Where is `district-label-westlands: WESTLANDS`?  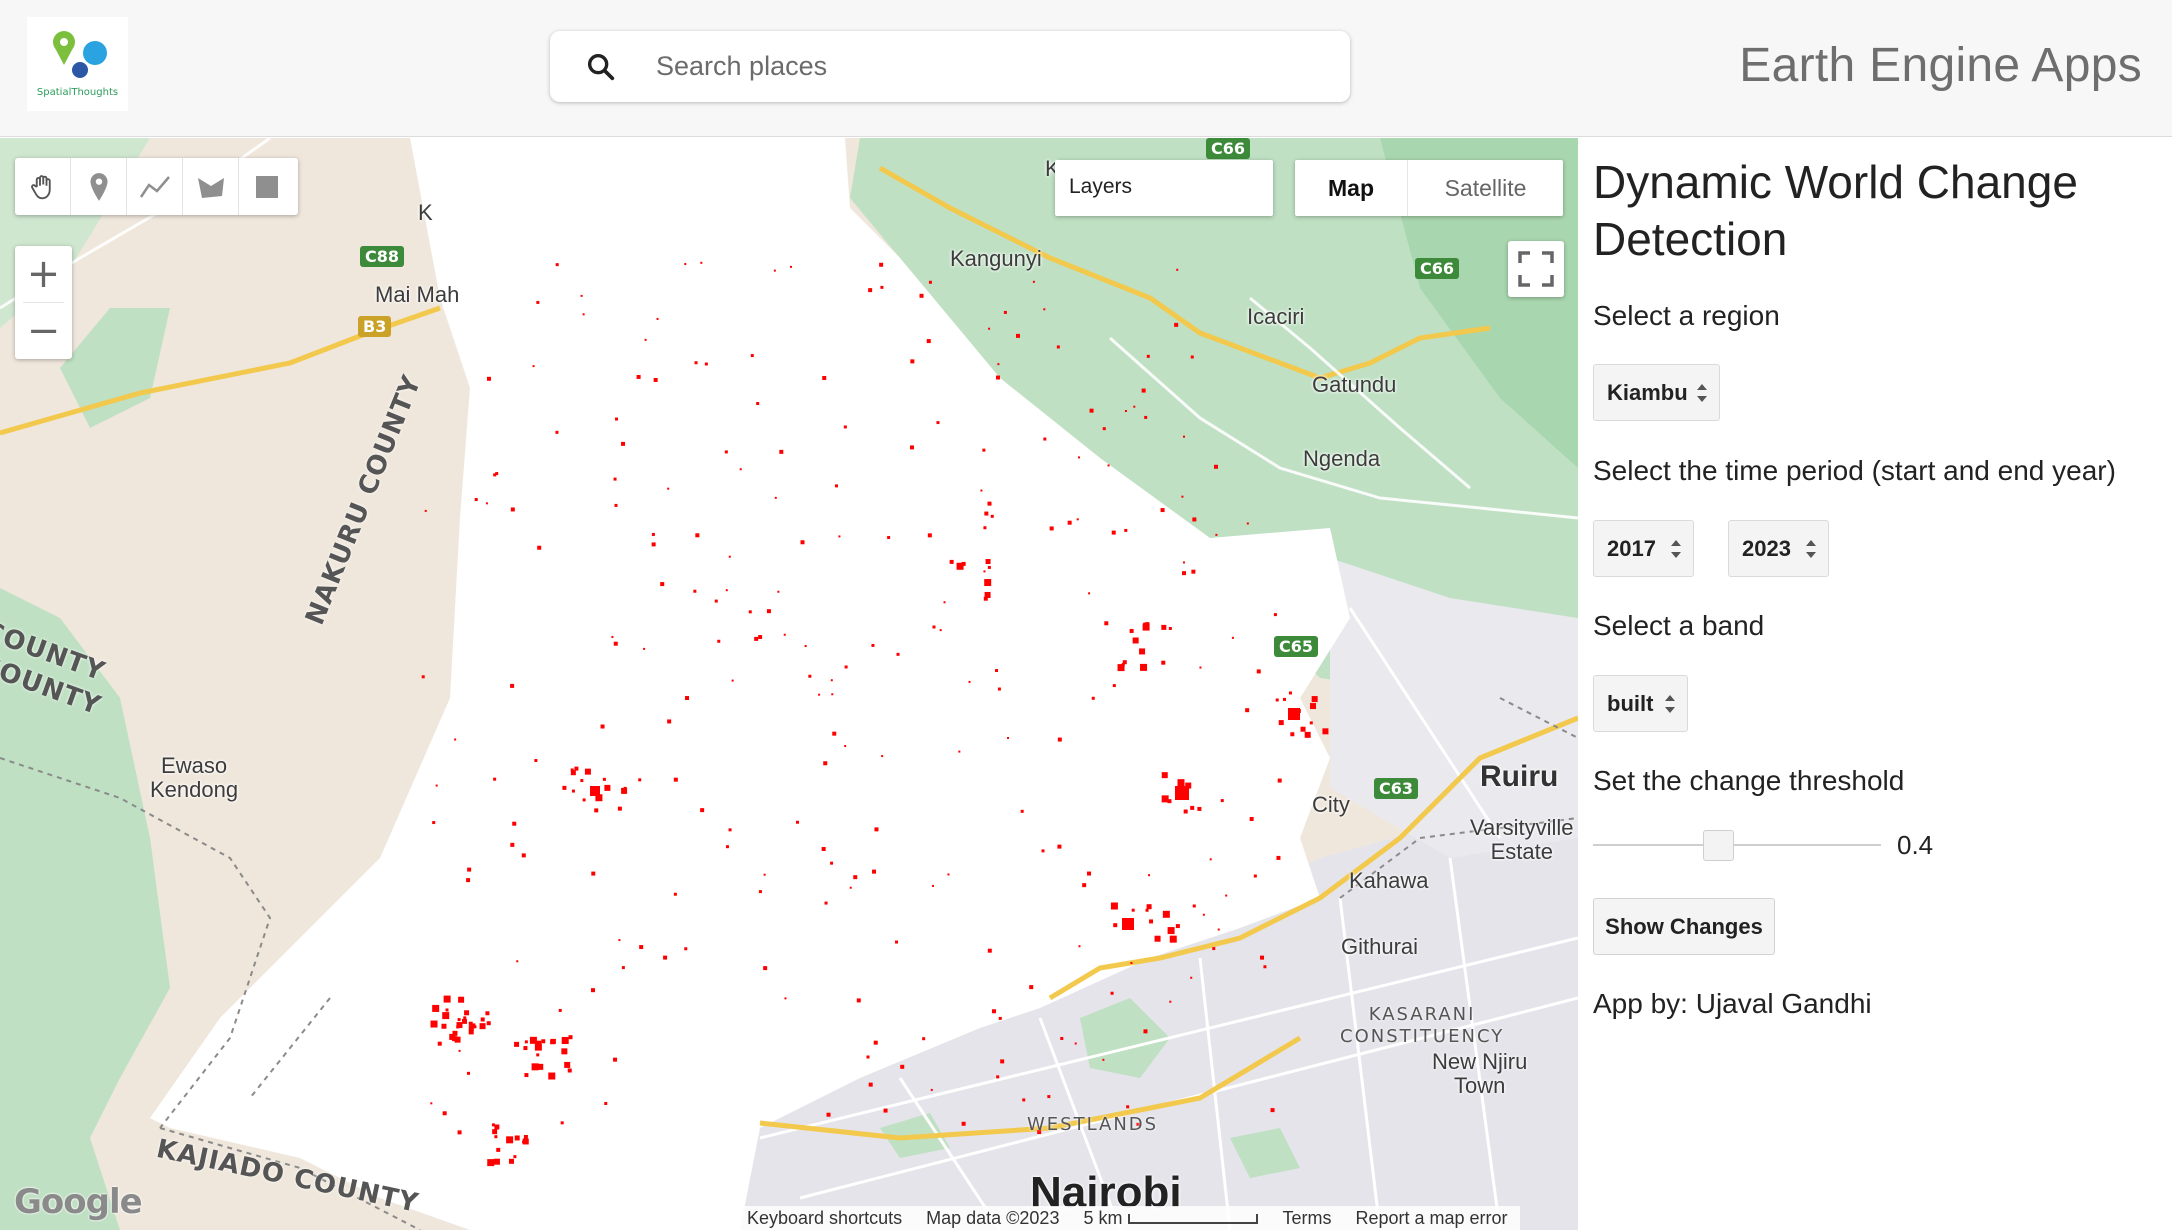 district-label-westlands: WESTLANDS is located at coordinates (1093, 1124).